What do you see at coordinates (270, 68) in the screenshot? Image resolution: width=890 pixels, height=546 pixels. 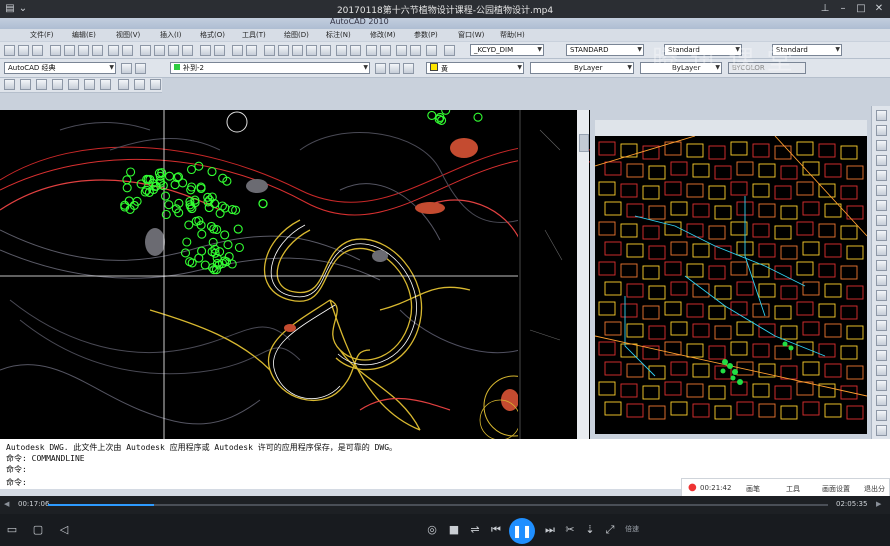 I see `layer-select: 补到-2 ▼` at bounding box center [270, 68].